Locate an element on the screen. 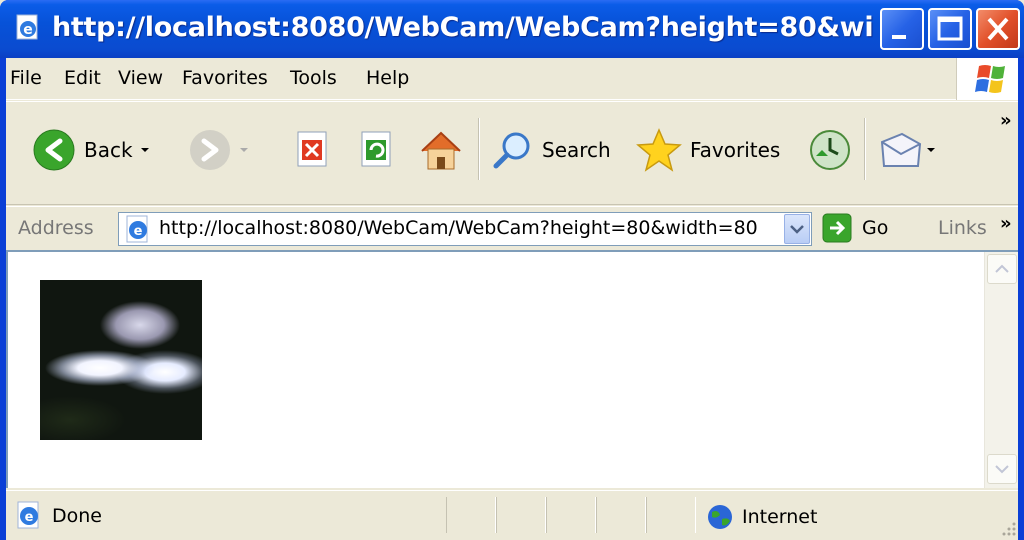 This screenshot has width=1024, height=540. refresh-icon is located at coordinates (376, 149).